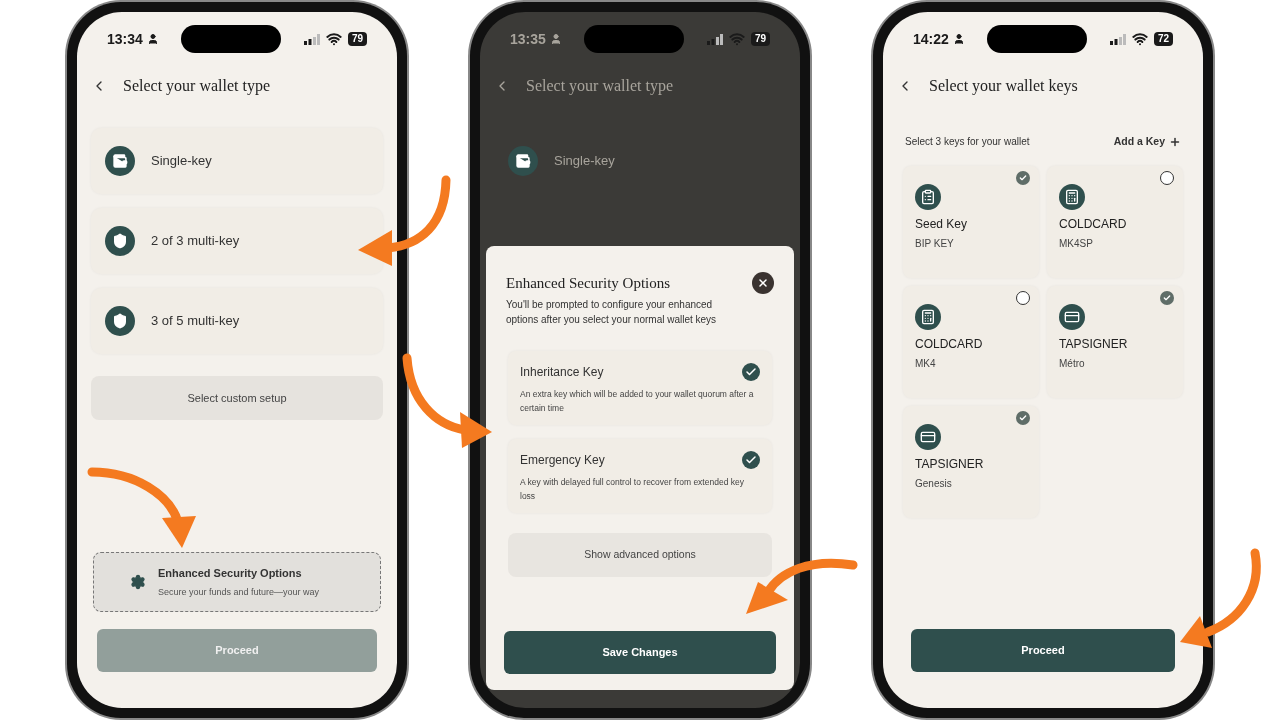  What do you see at coordinates (239, 592) in the screenshot?
I see `card-subtitle: Secure your funds and future—your way` at bounding box center [239, 592].